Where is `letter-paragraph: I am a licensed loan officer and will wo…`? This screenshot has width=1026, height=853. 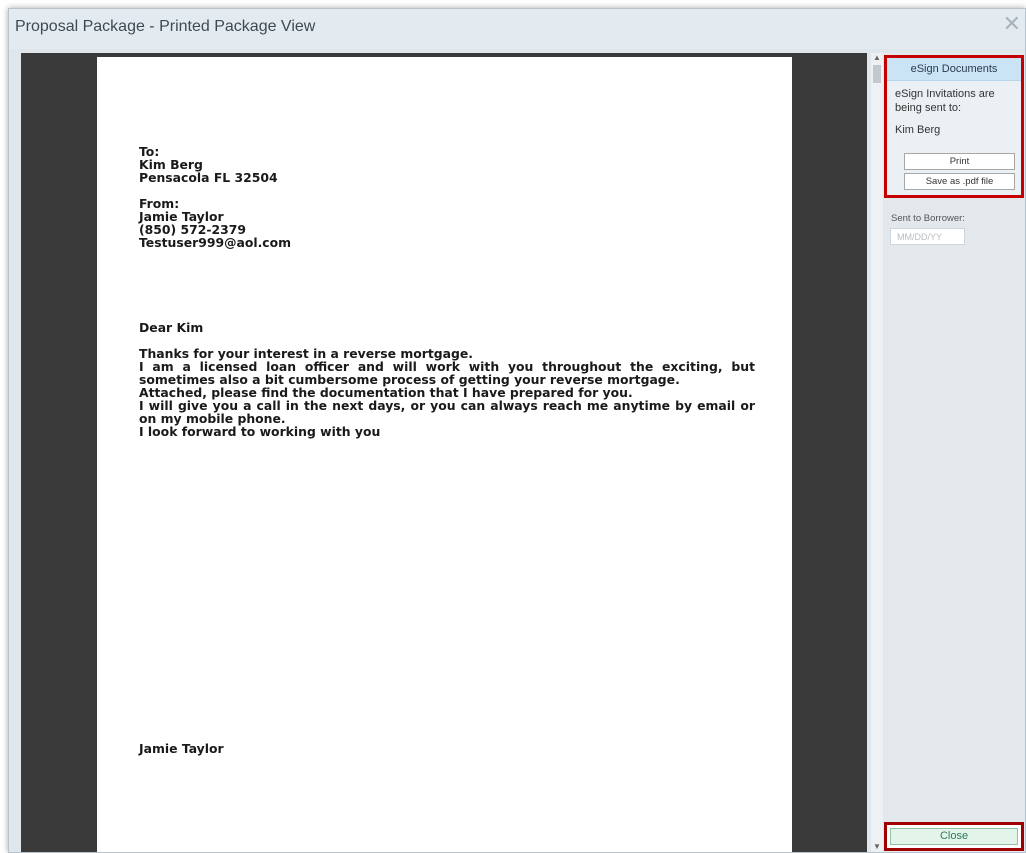 letter-paragraph: I am a licensed loan officer and will wo… is located at coordinates (447, 373).